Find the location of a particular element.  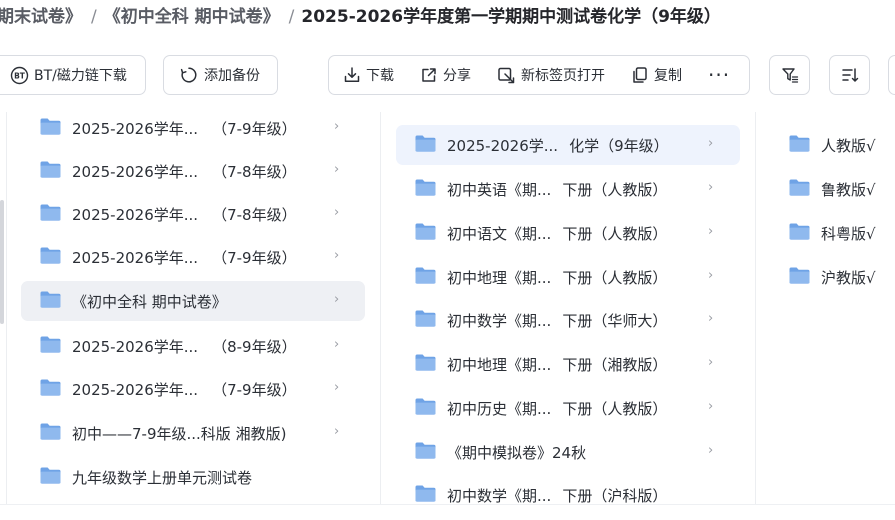

add-backup-button: 添加备份 is located at coordinates (220, 75).